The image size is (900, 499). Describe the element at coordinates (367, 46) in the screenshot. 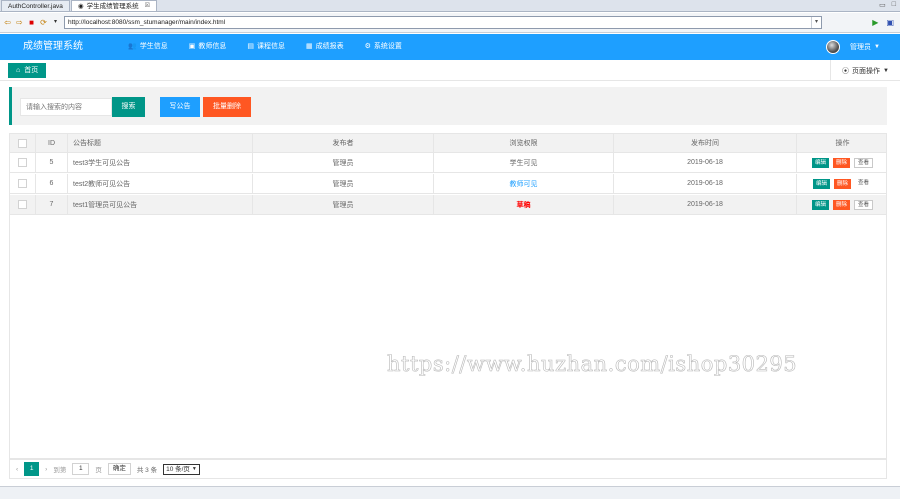

I see `gear-icon: ⚙` at that location.